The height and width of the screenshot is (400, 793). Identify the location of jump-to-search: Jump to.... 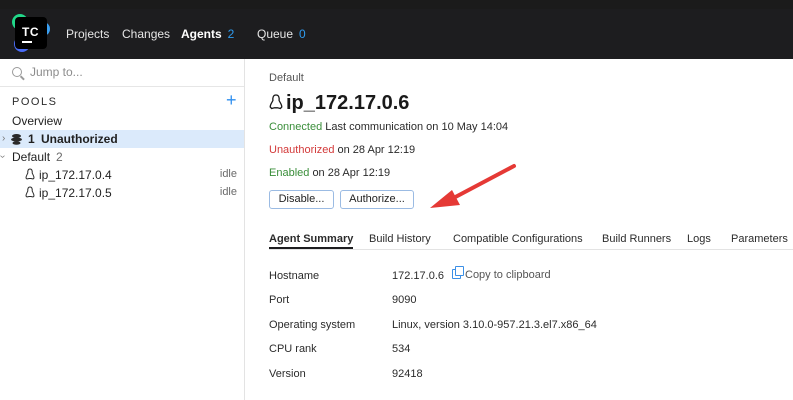
(47, 72).